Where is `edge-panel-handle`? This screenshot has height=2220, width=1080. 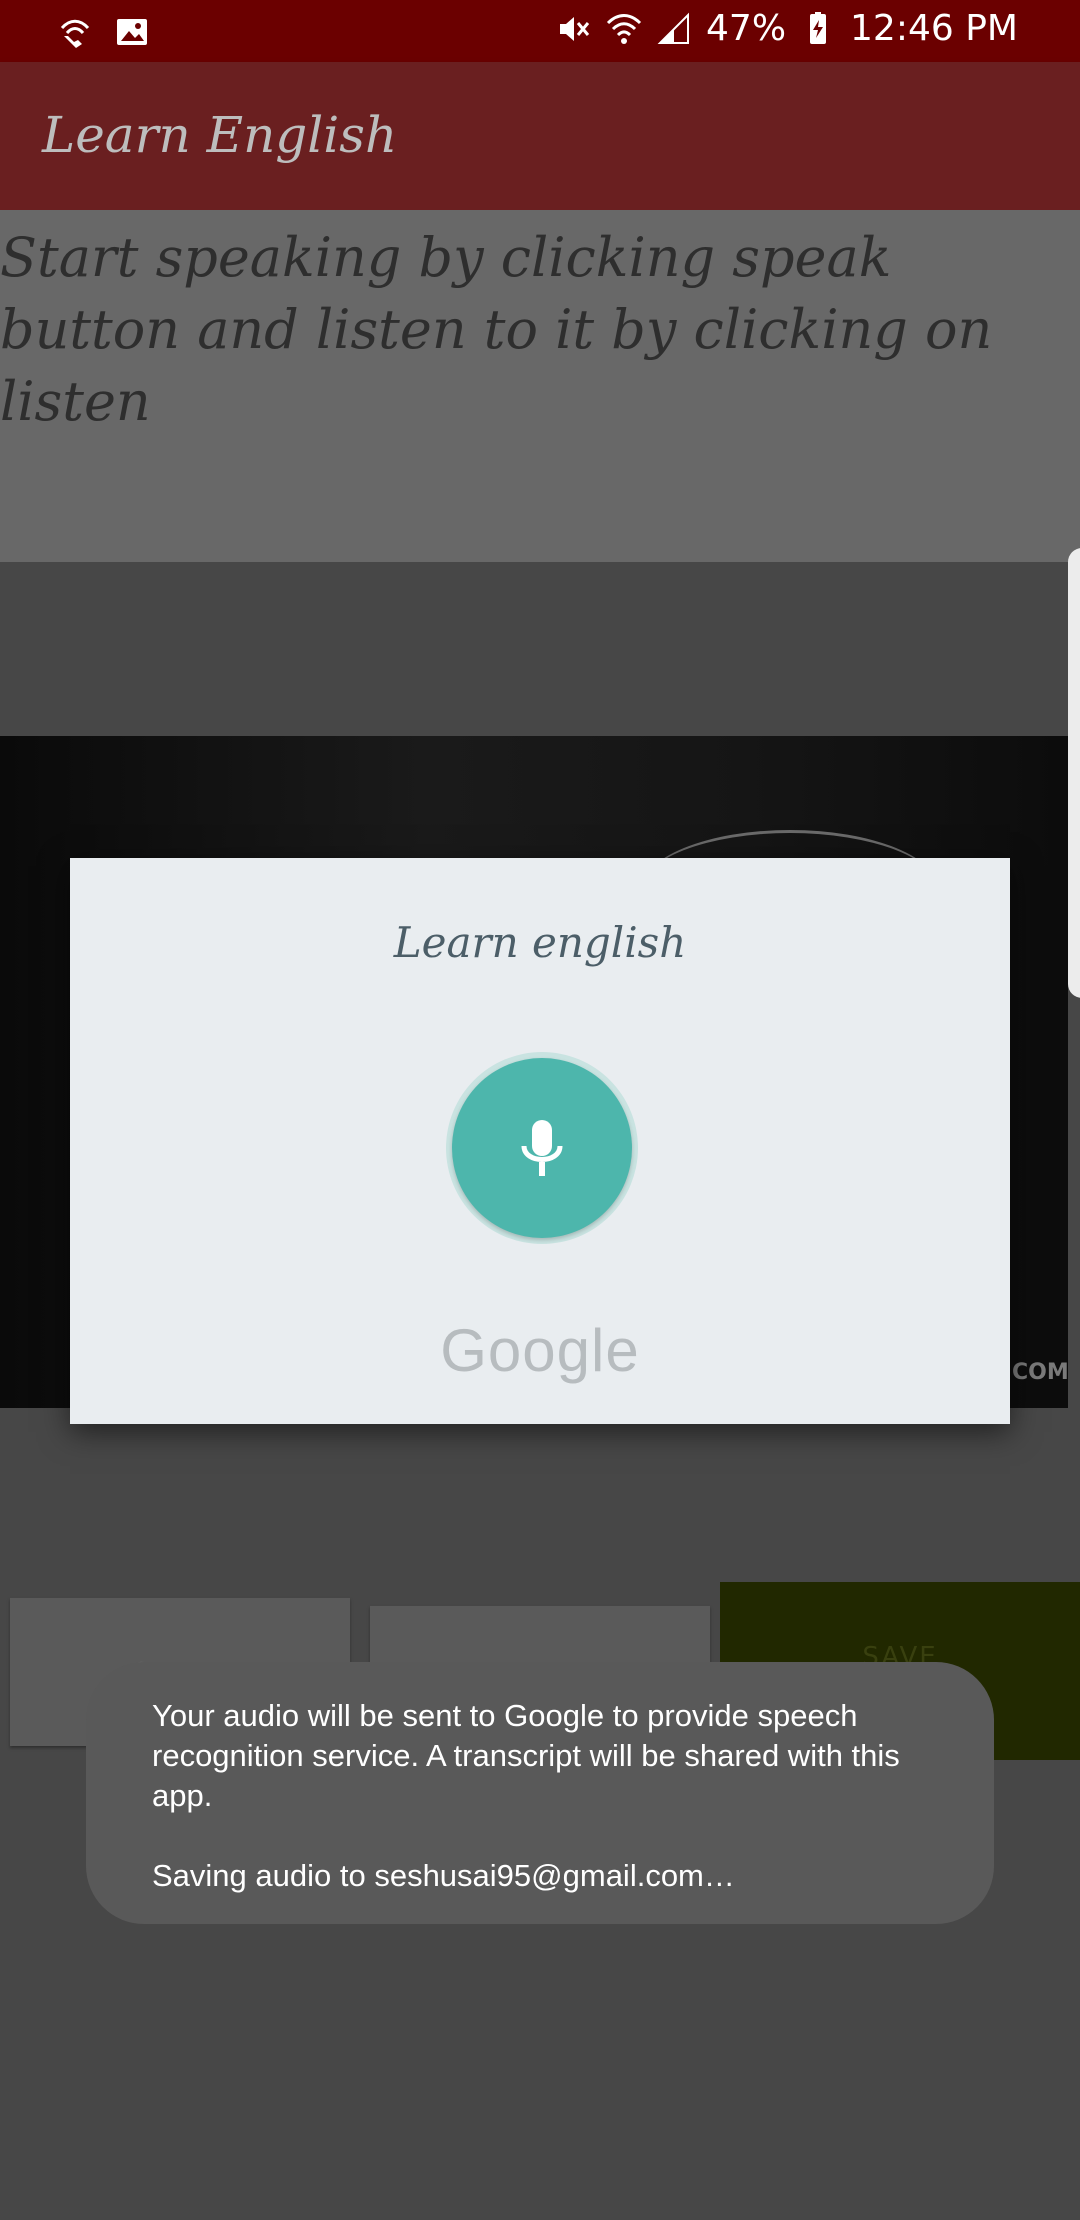
edge-panel-handle is located at coordinates (1074, 773).